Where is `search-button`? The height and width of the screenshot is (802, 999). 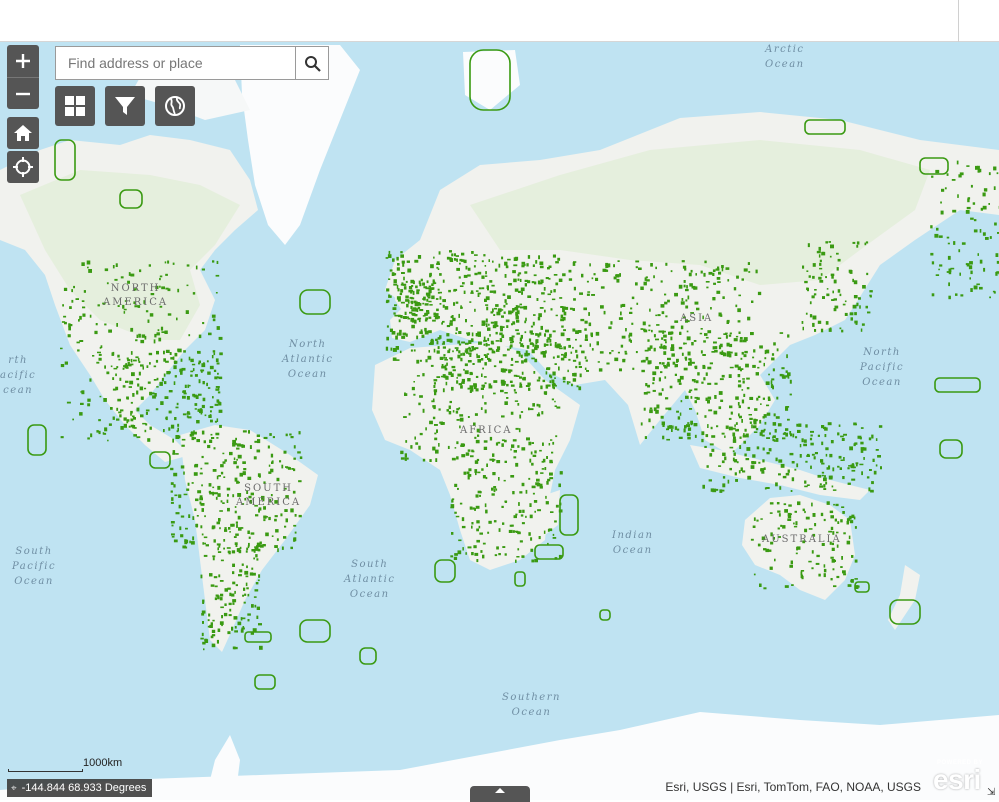 search-button is located at coordinates (311, 63).